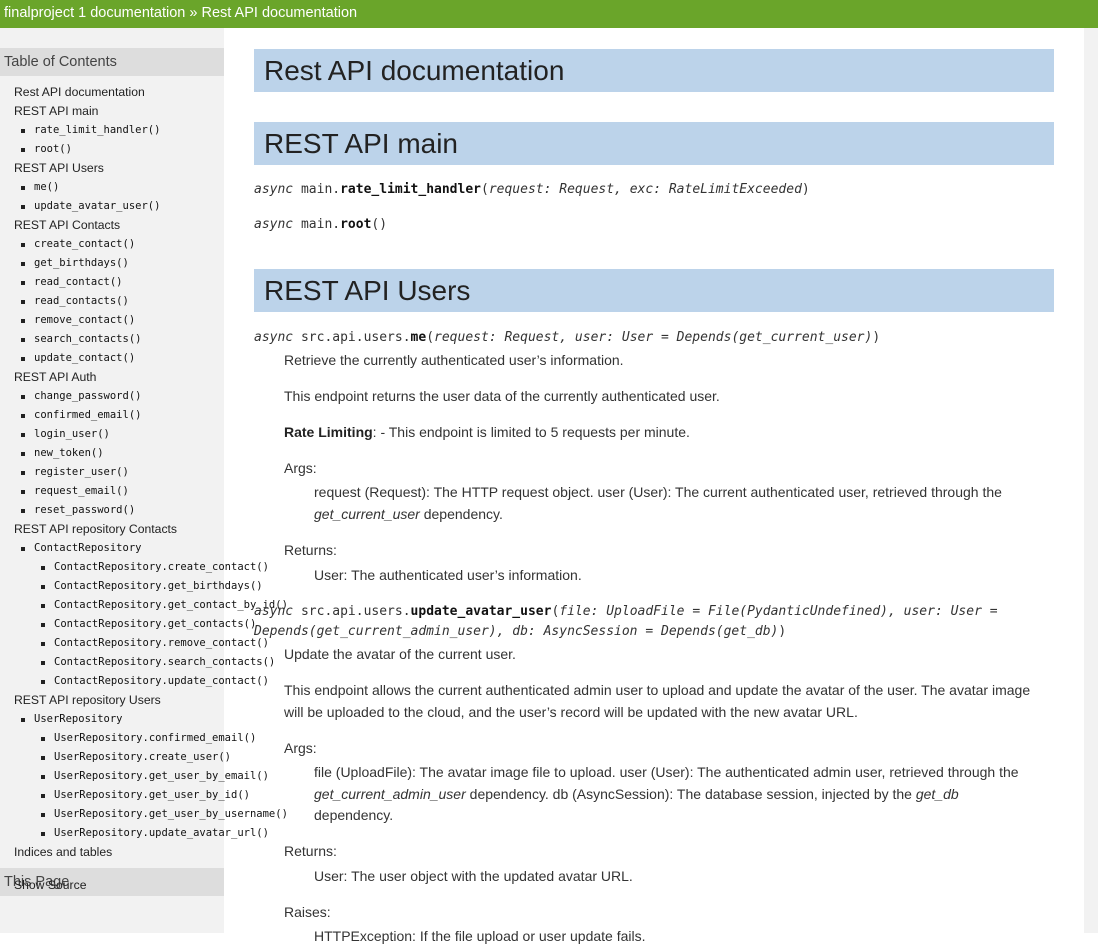  What do you see at coordinates (53, 149) in the screenshot?
I see `toc-link: root()` at bounding box center [53, 149].